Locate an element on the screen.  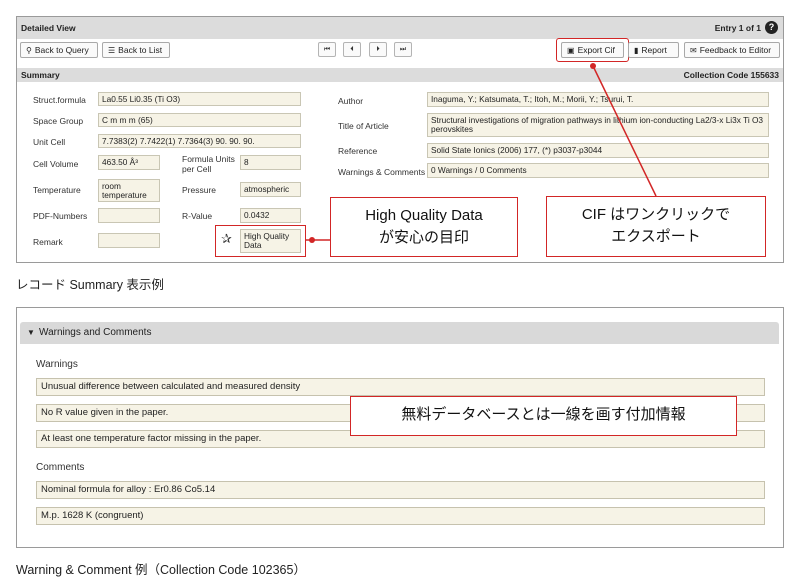
pdf-numbers-label: PDF-Numbers is located at coordinates (60, 216).